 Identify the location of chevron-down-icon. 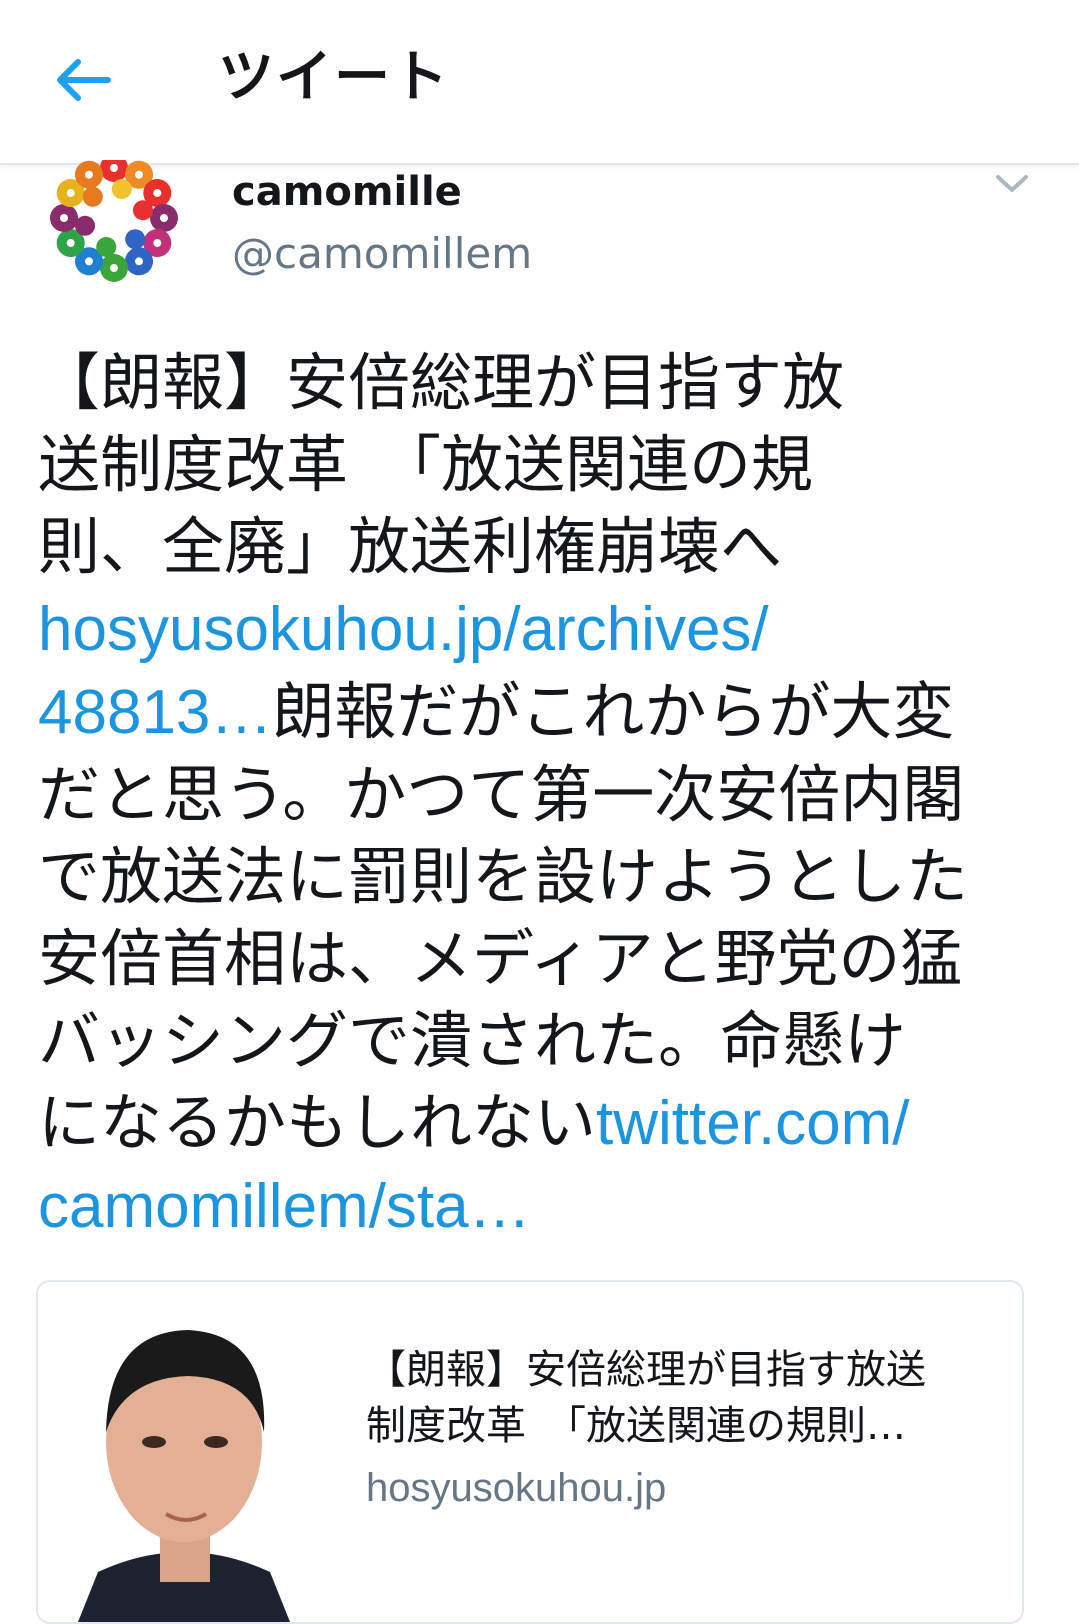
(1012, 183).